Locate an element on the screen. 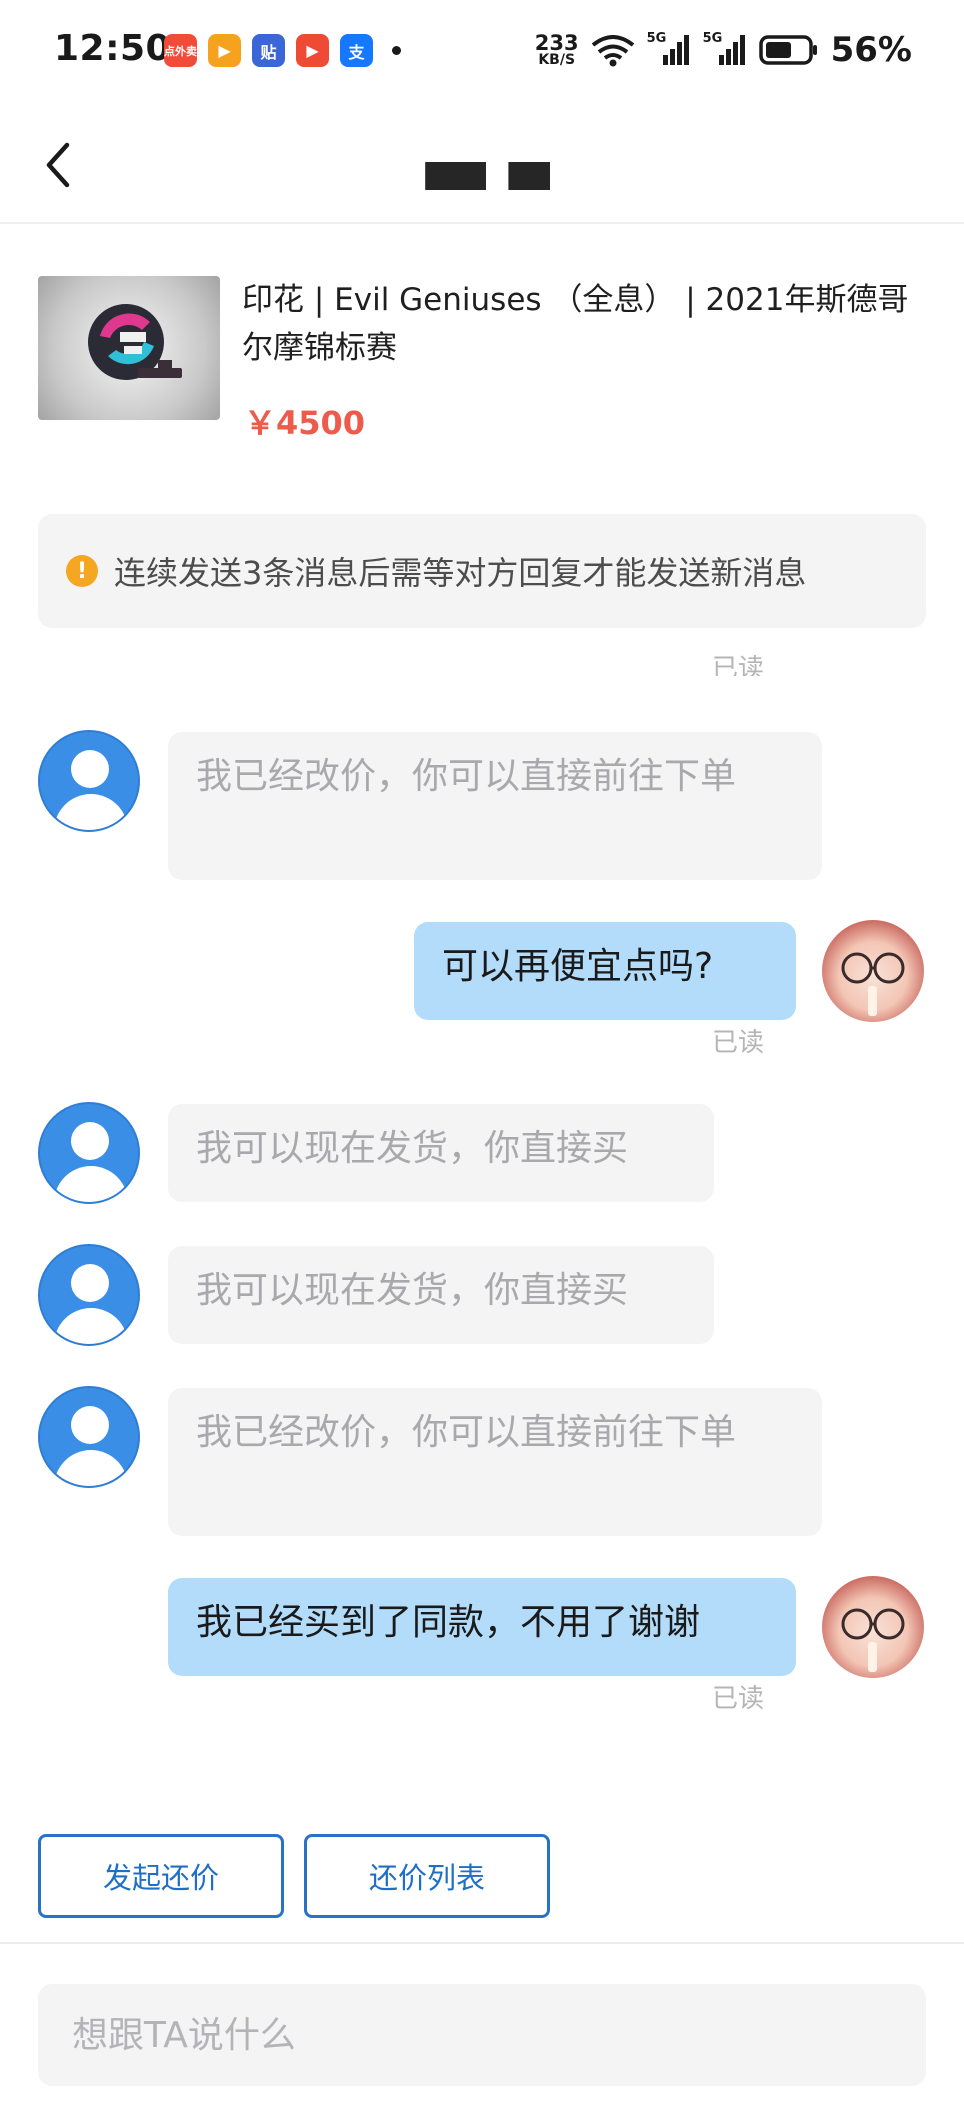 This screenshot has height=2120, width=964. status-bar: 12:50 点外卖 ▶ 贴 ▶ 支 233 KB/S 5G 5G 56% is located at coordinates (482, 53).